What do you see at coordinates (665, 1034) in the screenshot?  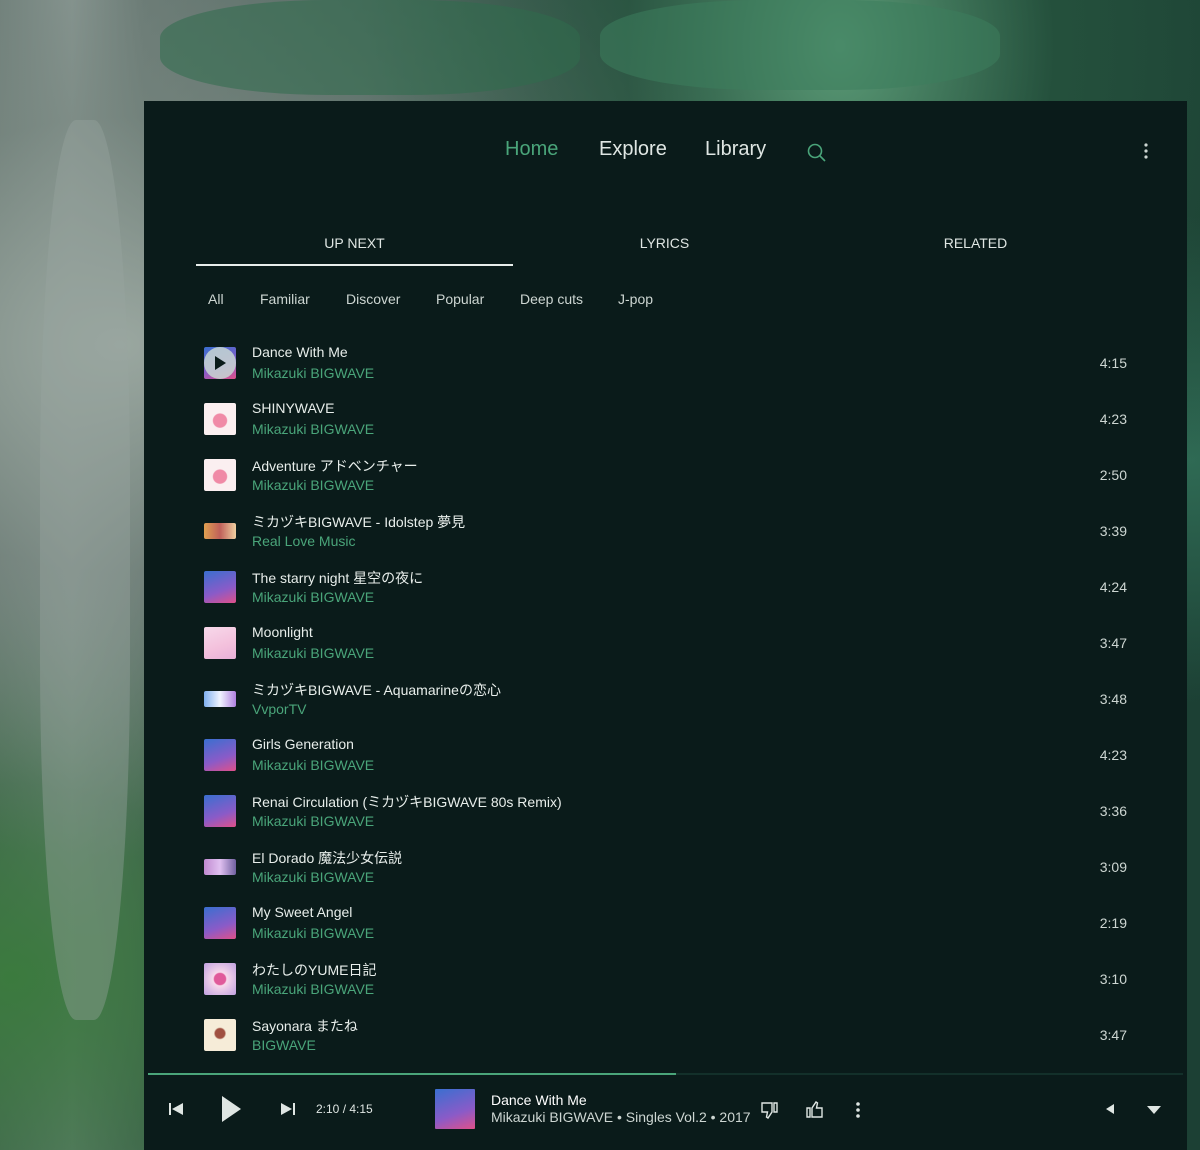 I see `queue-item: Sayonara またね BIGWAVE 3:47` at bounding box center [665, 1034].